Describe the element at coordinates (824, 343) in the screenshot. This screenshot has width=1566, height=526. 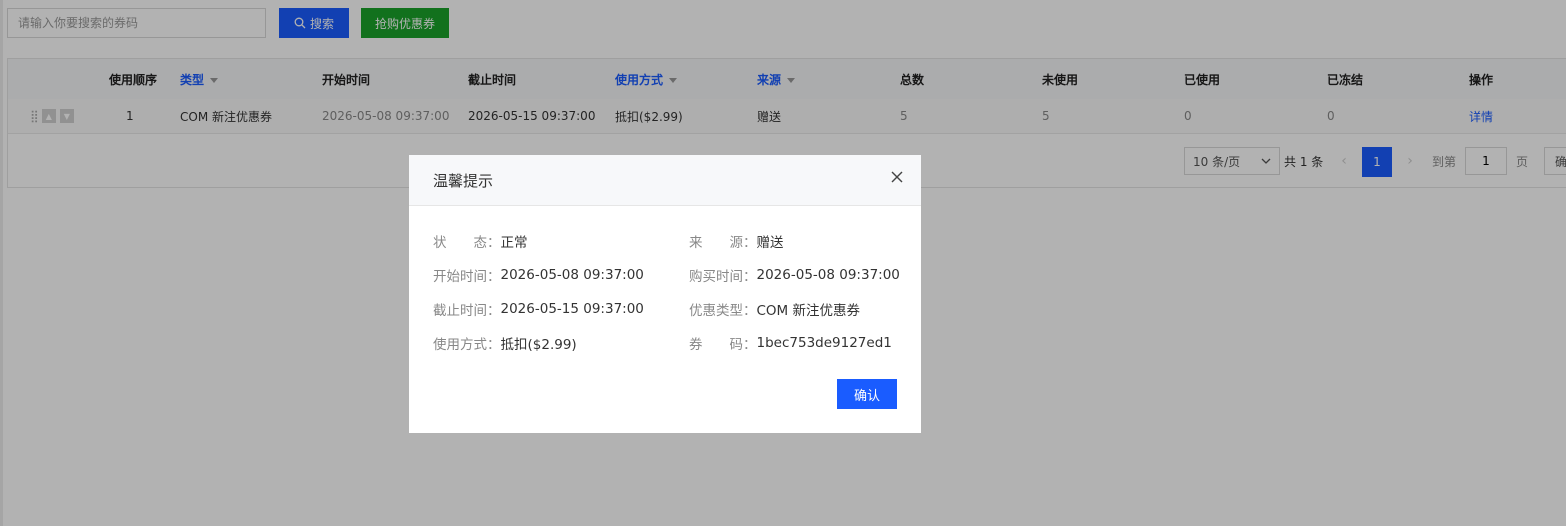
I see `coupon-code-value: 1bec753de9127ed1` at that location.